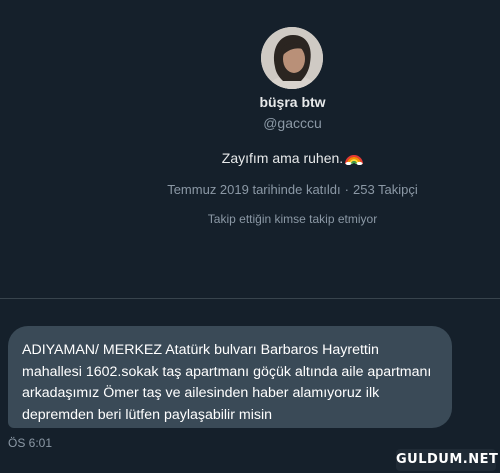 This screenshot has width=500, height=473. I want to click on followers-count: 253 Takipçi, so click(385, 189).